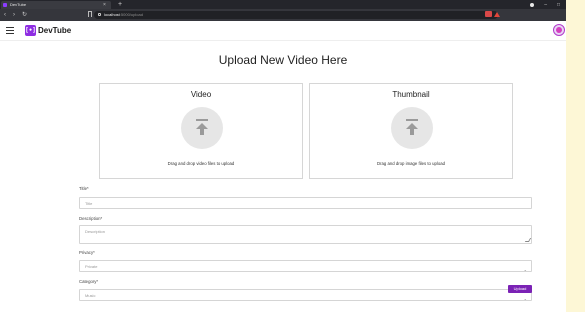 The height and width of the screenshot is (312, 585). Describe the element at coordinates (18, 4) in the screenshot. I see `tab-title: DevTube` at that location.